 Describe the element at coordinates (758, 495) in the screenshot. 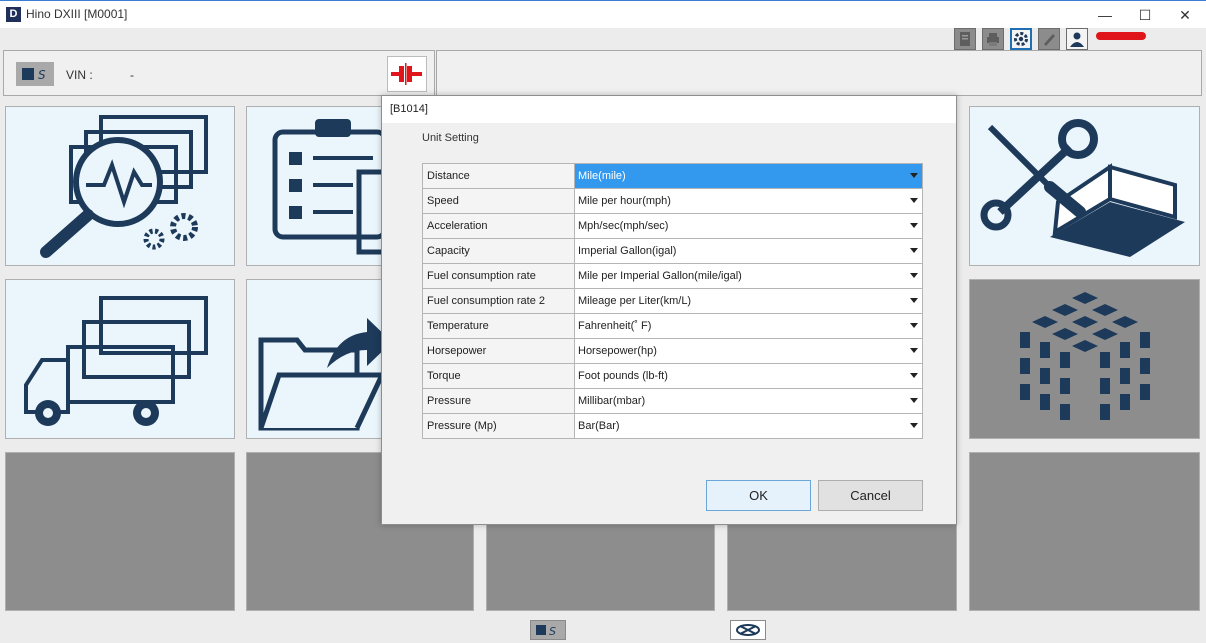

I see `ok-button: OK` at that location.